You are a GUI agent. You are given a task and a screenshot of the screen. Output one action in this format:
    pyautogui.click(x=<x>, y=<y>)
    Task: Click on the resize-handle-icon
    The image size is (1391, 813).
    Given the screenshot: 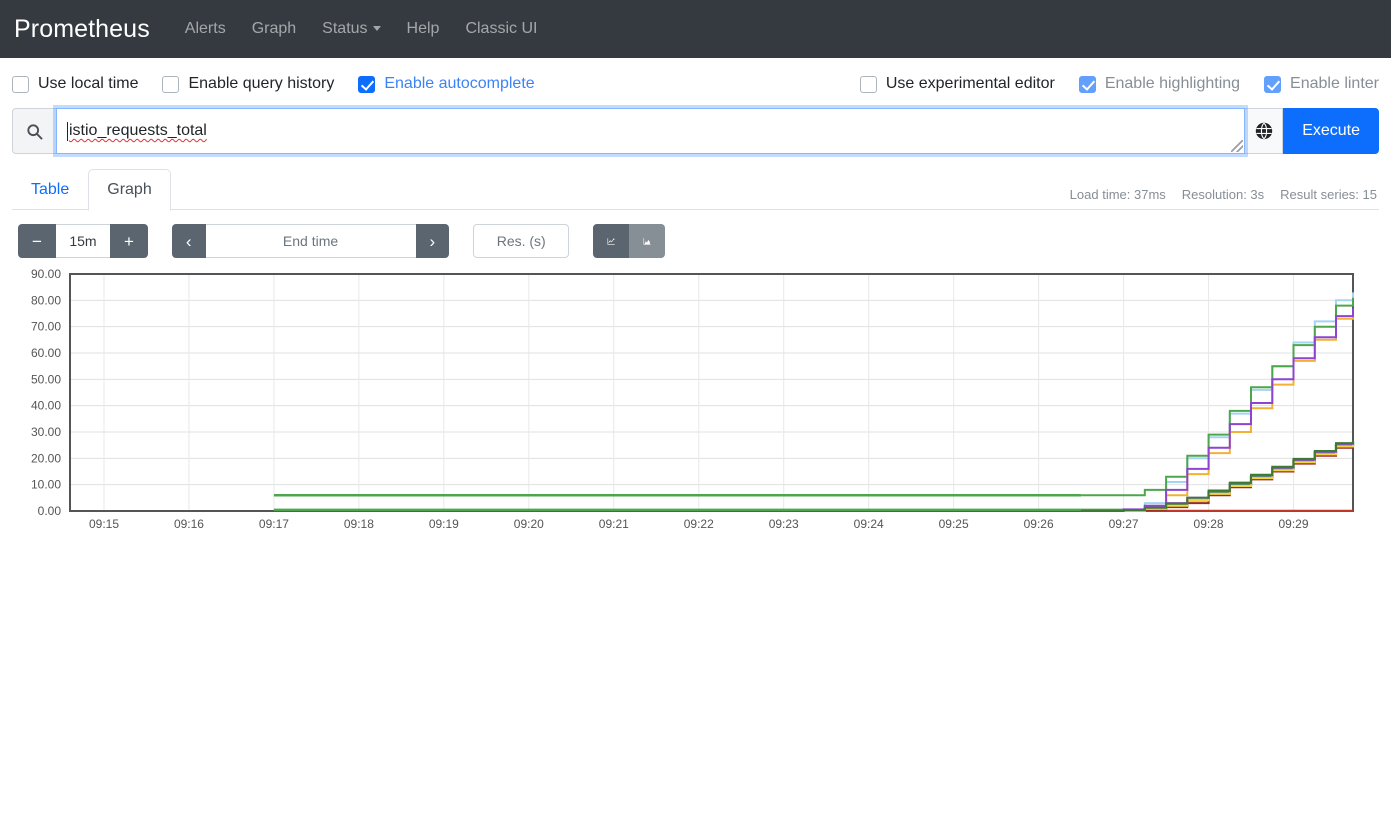 What is the action you would take?
    pyautogui.click(x=1237, y=146)
    